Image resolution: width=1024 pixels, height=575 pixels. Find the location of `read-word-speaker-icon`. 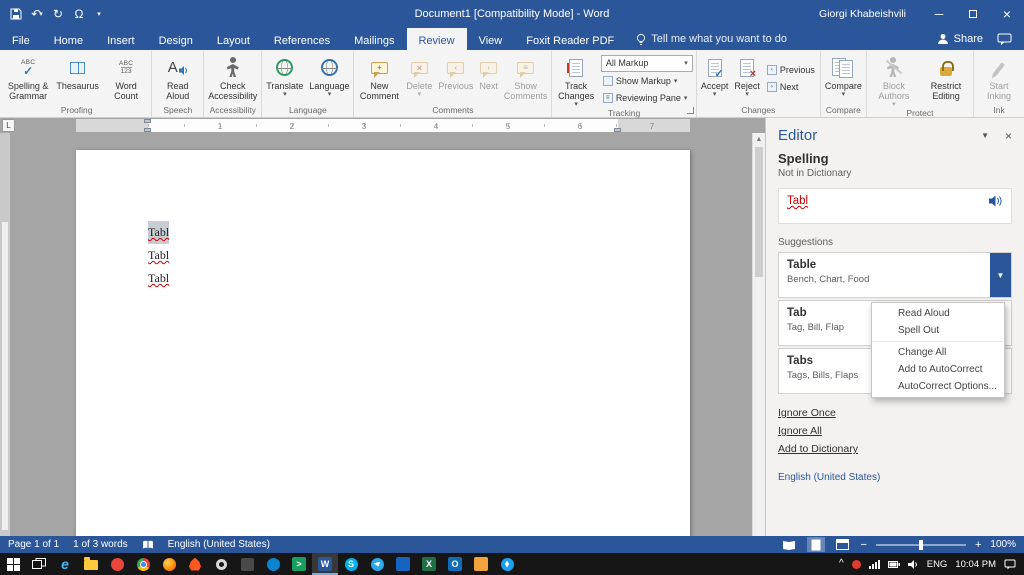

read-word-speaker-icon is located at coordinates (996, 201).